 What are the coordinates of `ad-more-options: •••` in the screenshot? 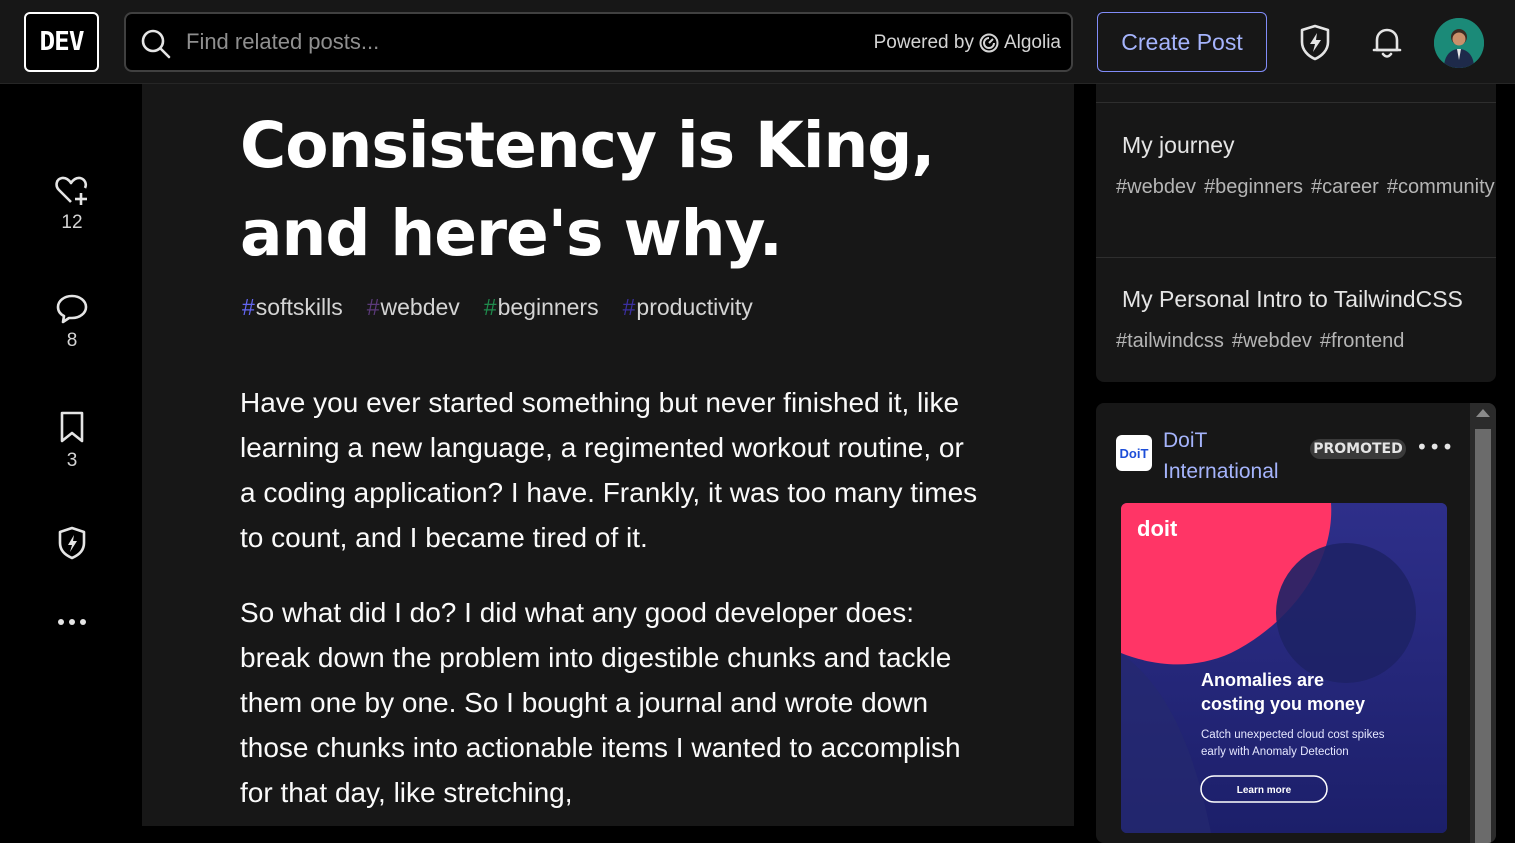 It's located at (1435, 447).